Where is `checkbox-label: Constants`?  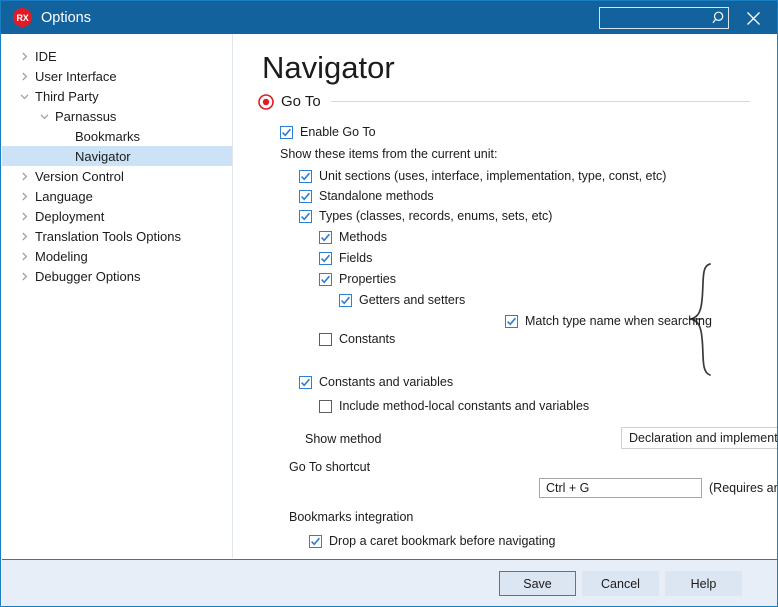
checkbox-label: Constants is located at coordinates (367, 339).